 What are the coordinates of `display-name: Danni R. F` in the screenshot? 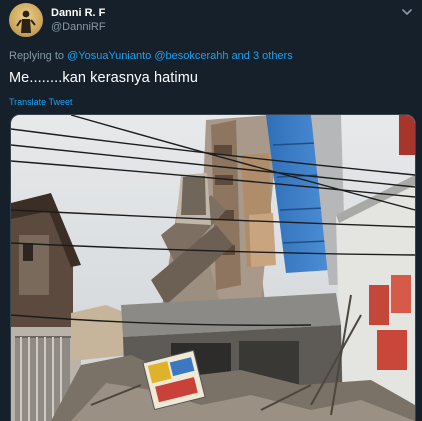 It's located at (78, 13).